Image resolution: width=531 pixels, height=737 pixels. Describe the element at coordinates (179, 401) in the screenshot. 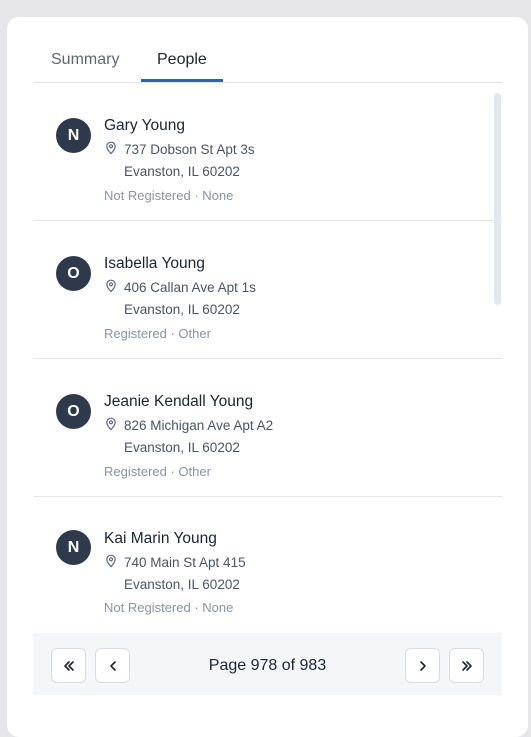

I see `person-name: Jeanie Kendall Young` at that location.